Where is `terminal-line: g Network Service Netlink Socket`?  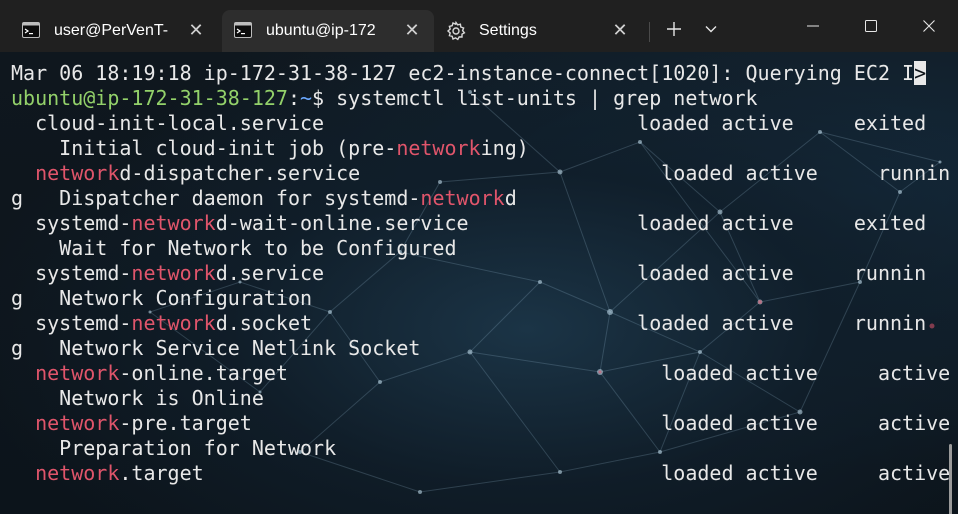 terminal-line: g Network Service Netlink Socket is located at coordinates (480, 348).